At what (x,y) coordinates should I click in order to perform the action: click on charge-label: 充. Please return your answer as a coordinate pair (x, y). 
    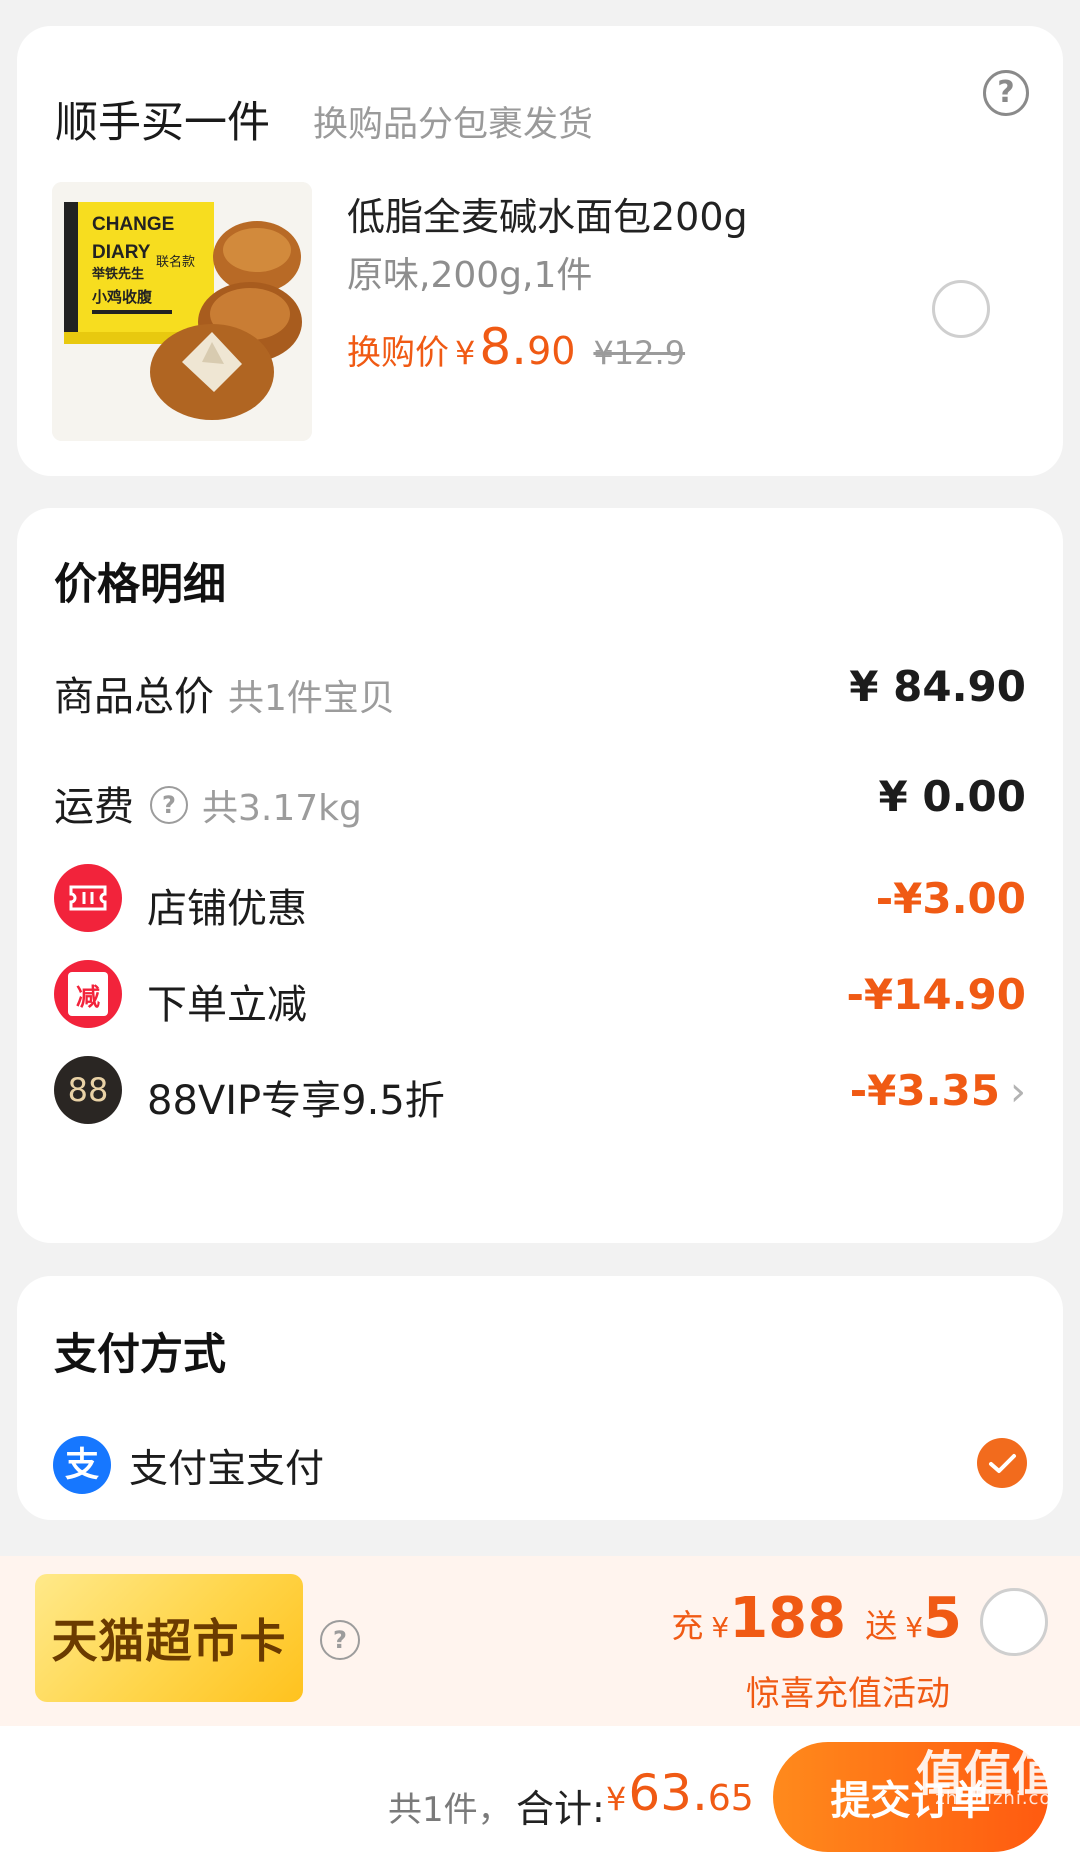
    Looking at the image, I should click on (687, 1626).